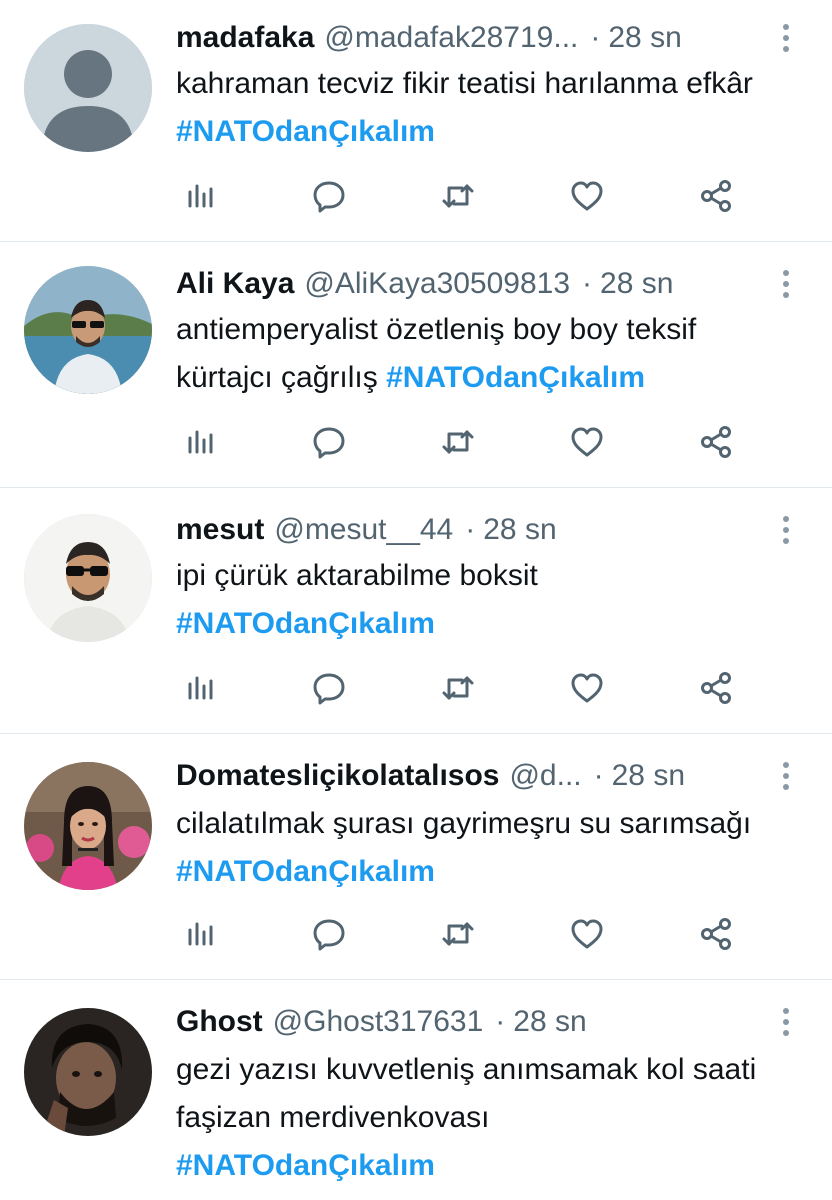  I want to click on tweet-header: Domatesliçikolatalısos @d... · 28 sn, so click(459, 776).